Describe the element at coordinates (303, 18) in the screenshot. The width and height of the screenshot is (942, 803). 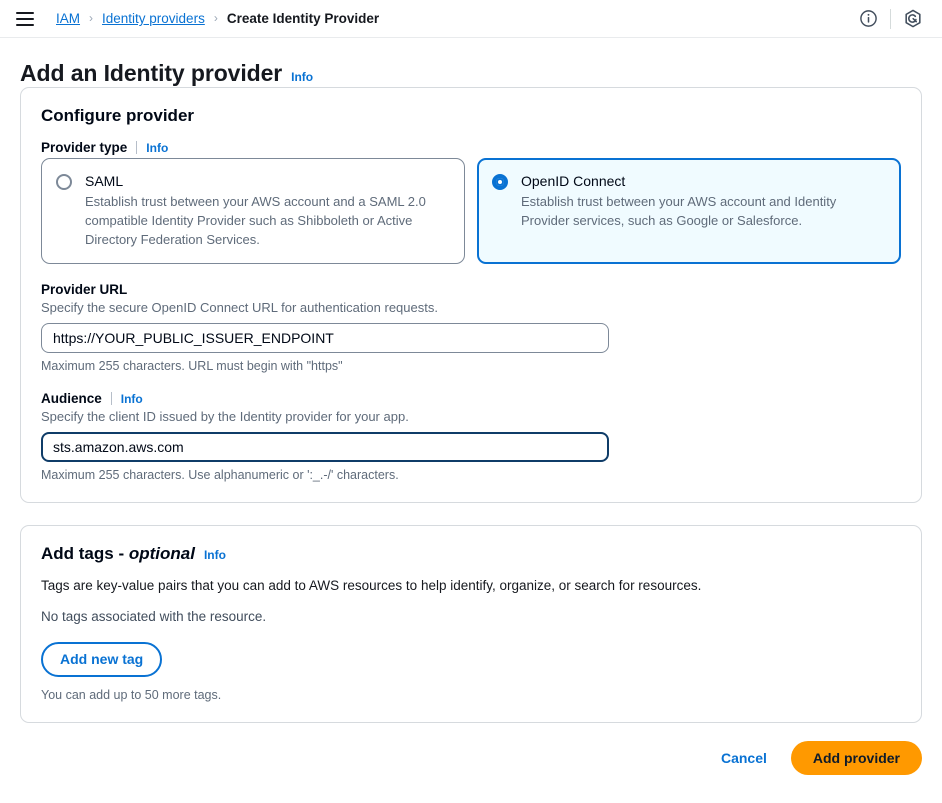
I see `breadcrumb-item-current: Create Identity Provider` at that location.